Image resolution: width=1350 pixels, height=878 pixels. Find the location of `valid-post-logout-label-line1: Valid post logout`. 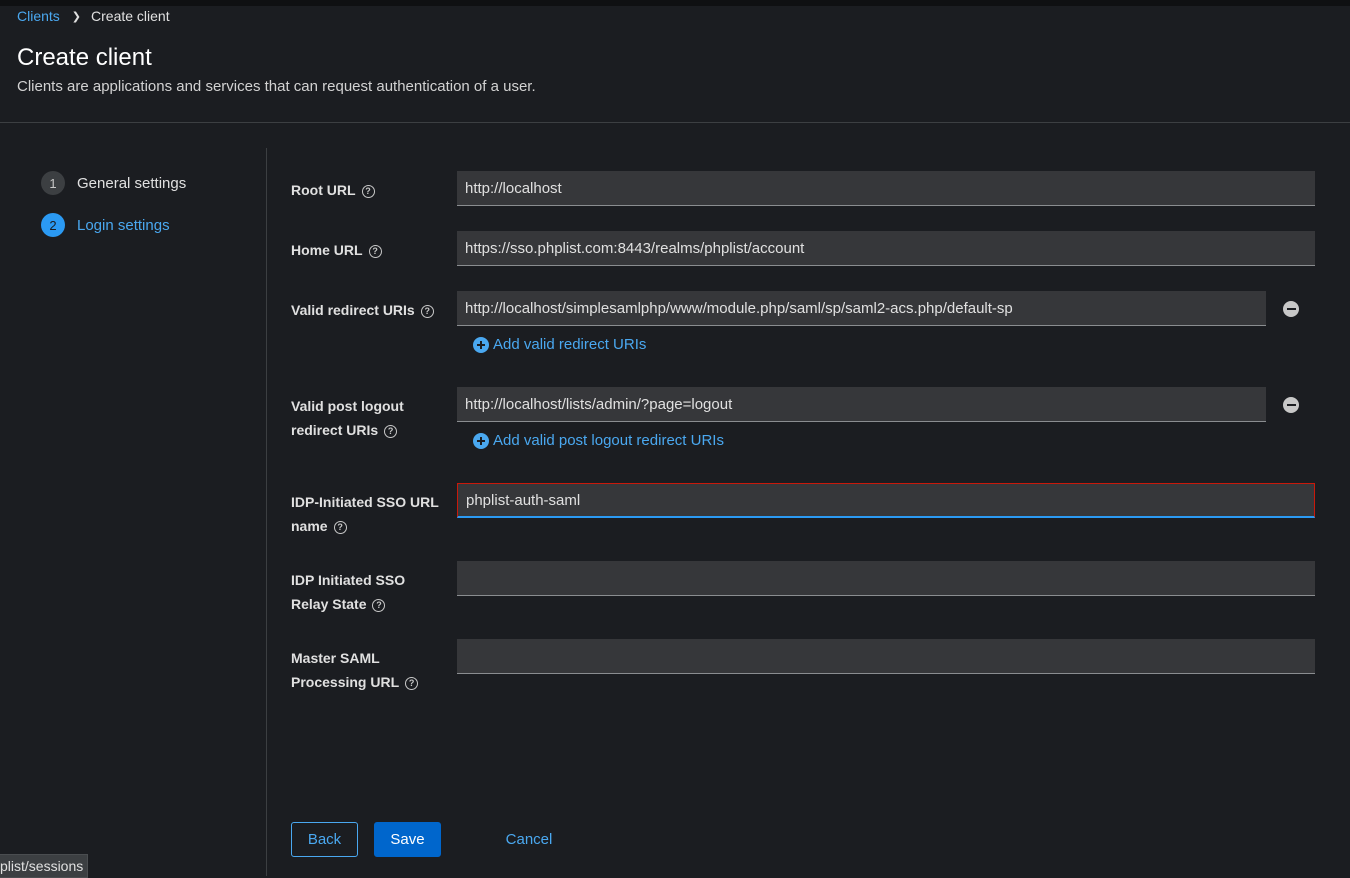

valid-post-logout-label-line1: Valid post logout is located at coordinates (347, 406).